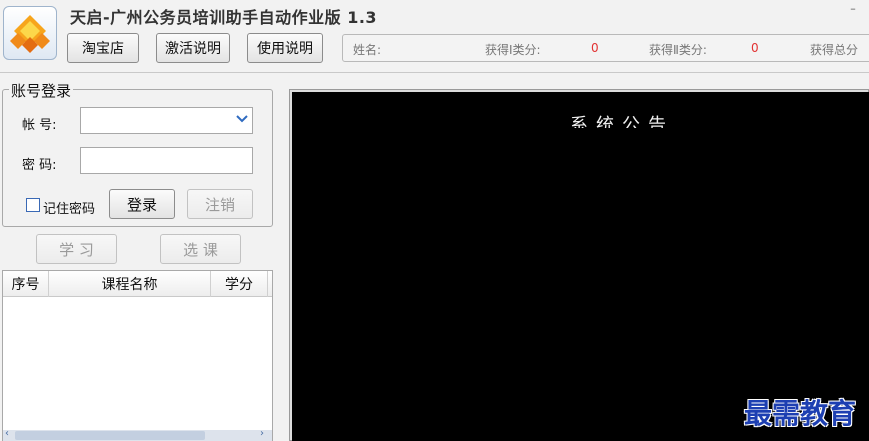 The width and height of the screenshot is (869, 441). I want to click on password-label: 密 码:, so click(39, 165).